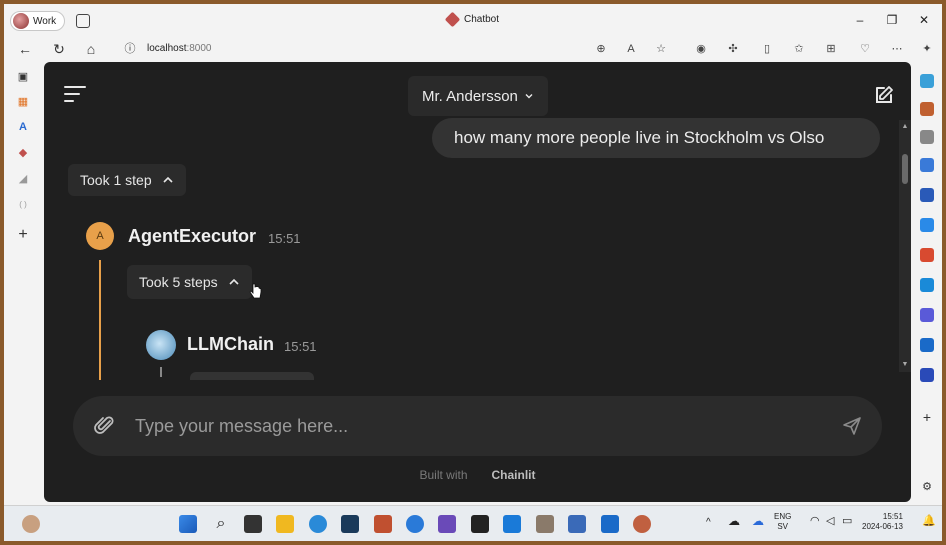  I want to click on battery-icon: ▭, so click(847, 521).